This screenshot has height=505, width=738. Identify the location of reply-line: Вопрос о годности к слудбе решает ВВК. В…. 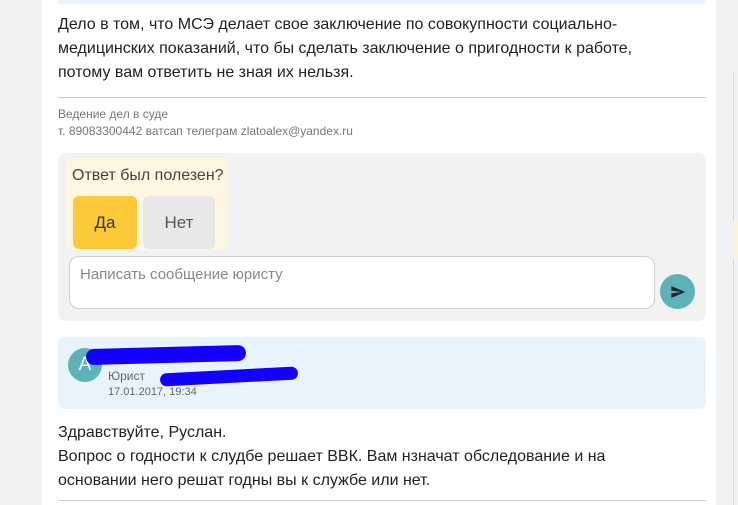
(332, 456).